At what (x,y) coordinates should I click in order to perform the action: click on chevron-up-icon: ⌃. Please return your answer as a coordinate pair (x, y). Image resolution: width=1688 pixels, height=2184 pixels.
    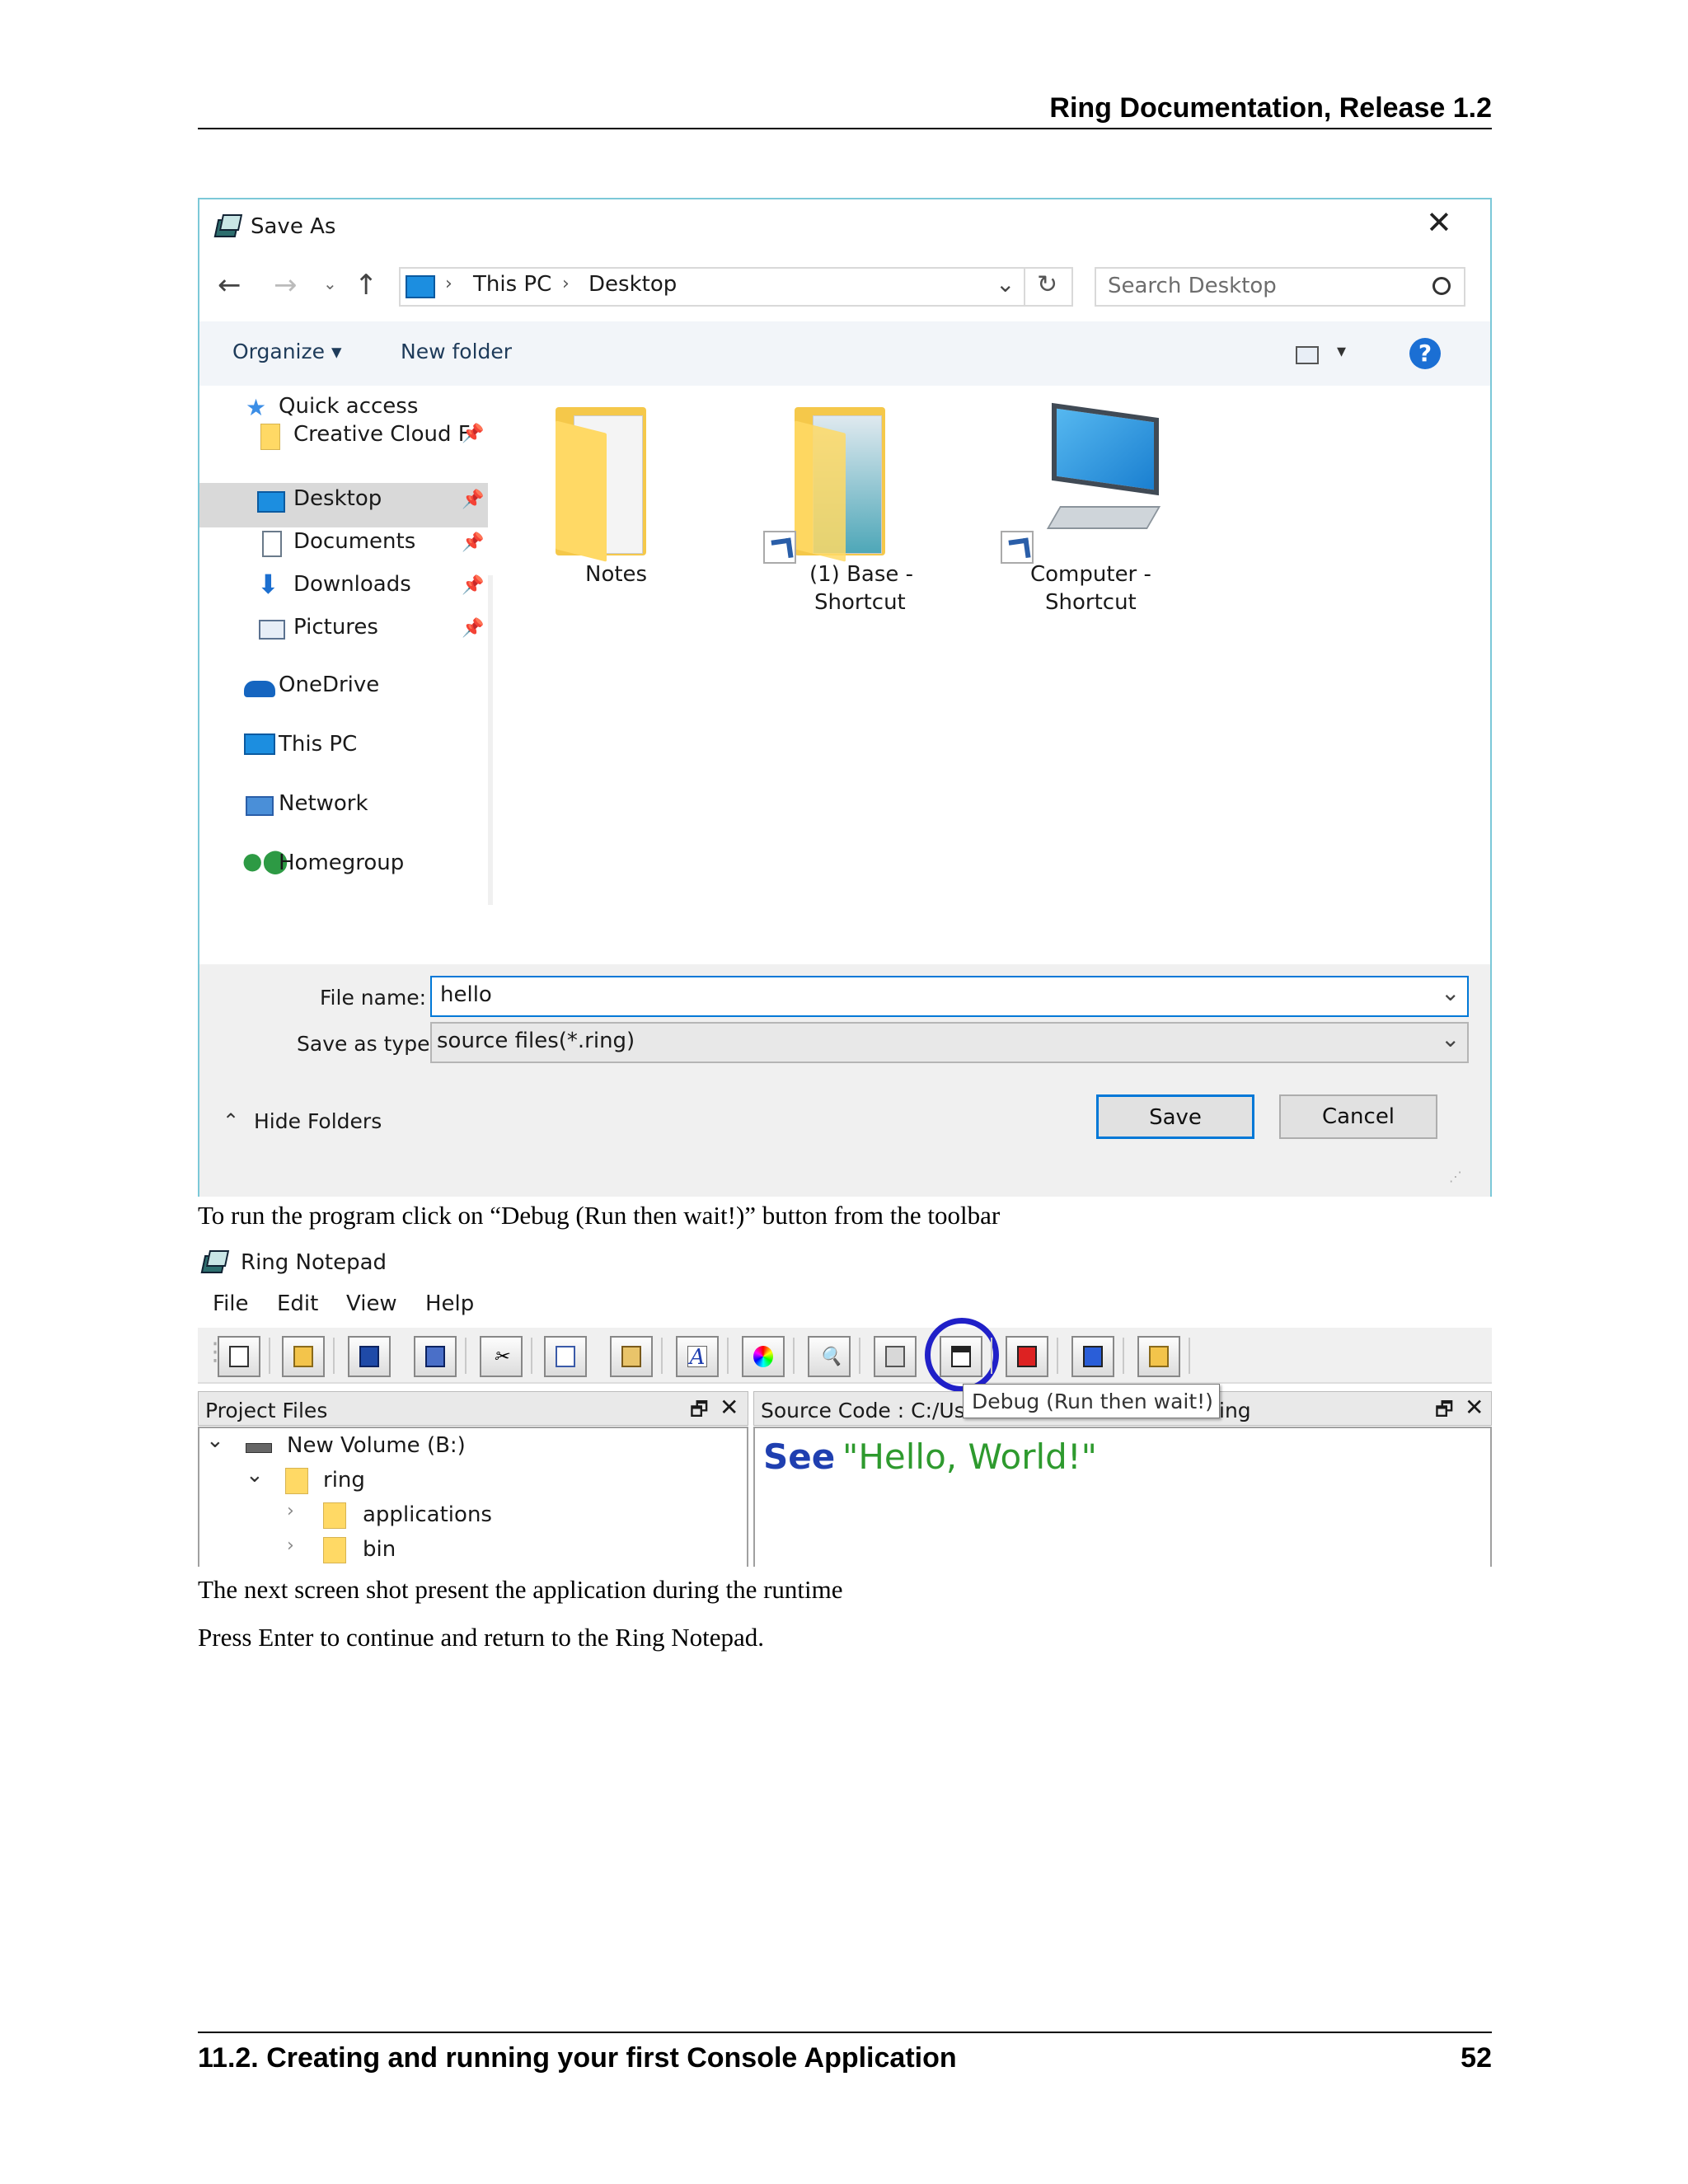
    Looking at the image, I should click on (231, 1120).